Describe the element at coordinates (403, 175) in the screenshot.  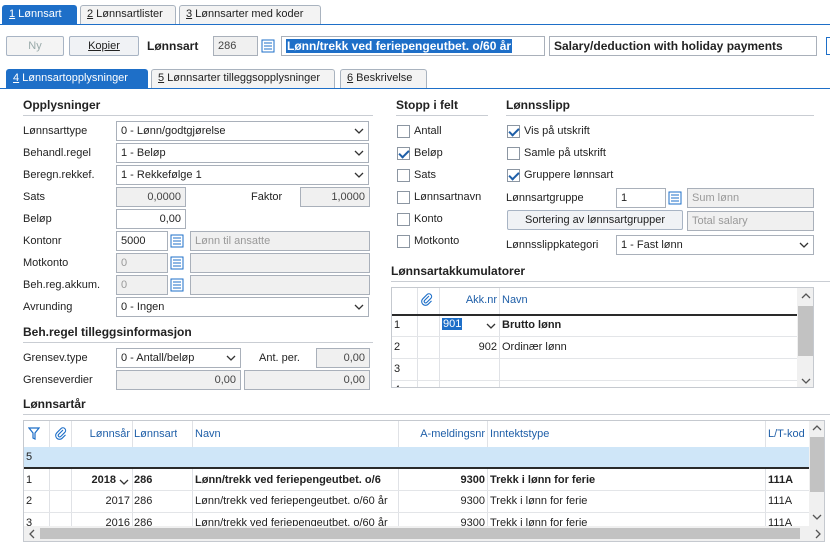
I see `checkbox-sats` at that location.